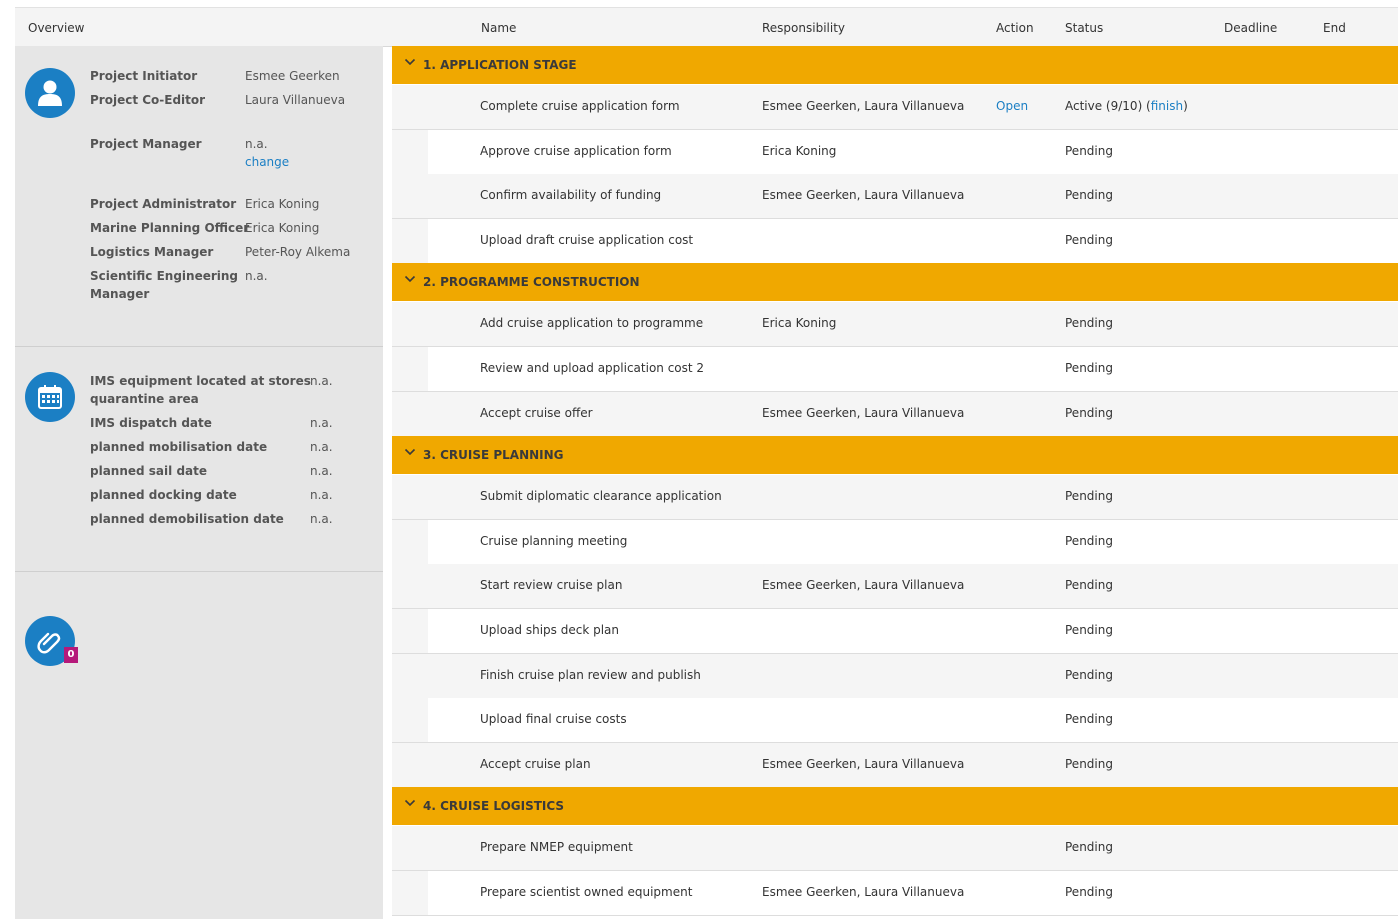 The height and width of the screenshot is (919, 1398). What do you see at coordinates (895, 631) in the screenshot?
I see `table-row: Upload ships deck plan Pending` at bounding box center [895, 631].